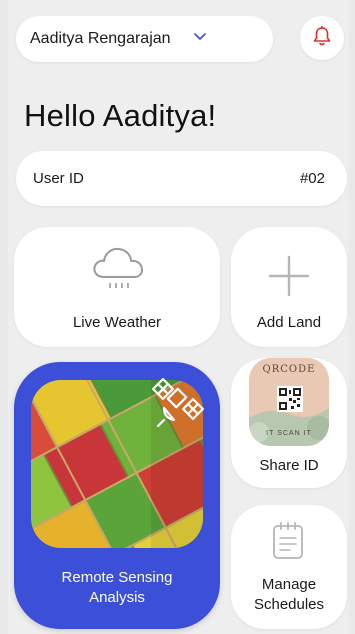  What do you see at coordinates (289, 604) in the screenshot?
I see `manage-schedules-label-line2: Schedules` at bounding box center [289, 604].